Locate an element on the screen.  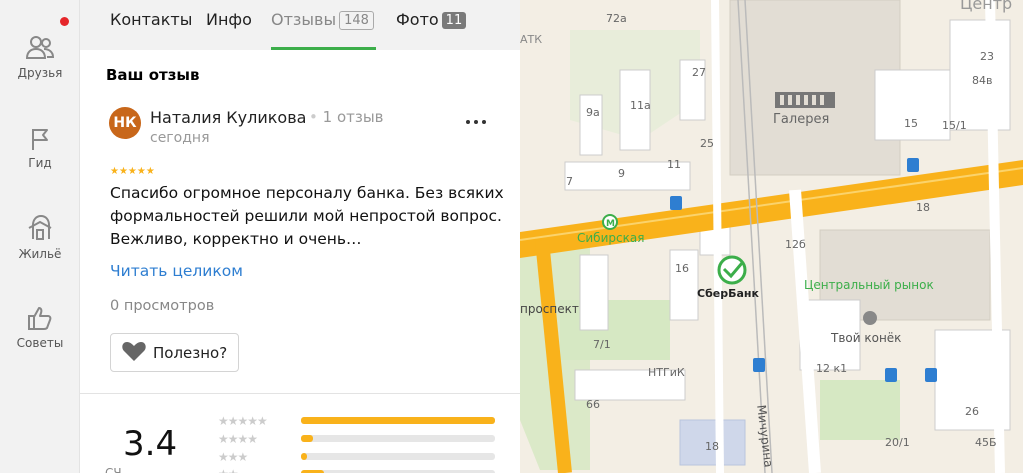
tab-label: Инфо is located at coordinates (229, 19).